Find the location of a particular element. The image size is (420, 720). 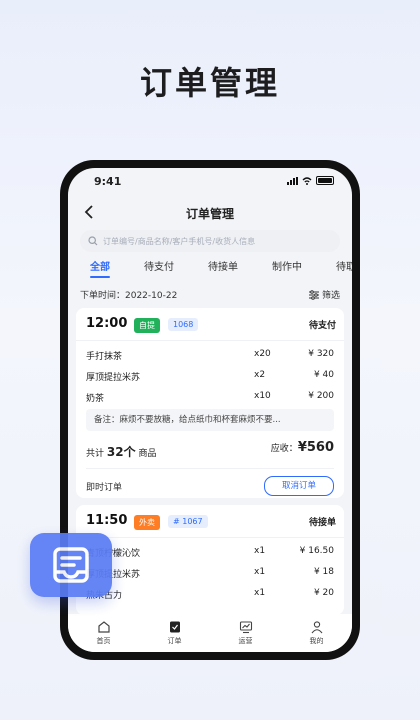

tab-home: 首页 is located at coordinates (103, 633).